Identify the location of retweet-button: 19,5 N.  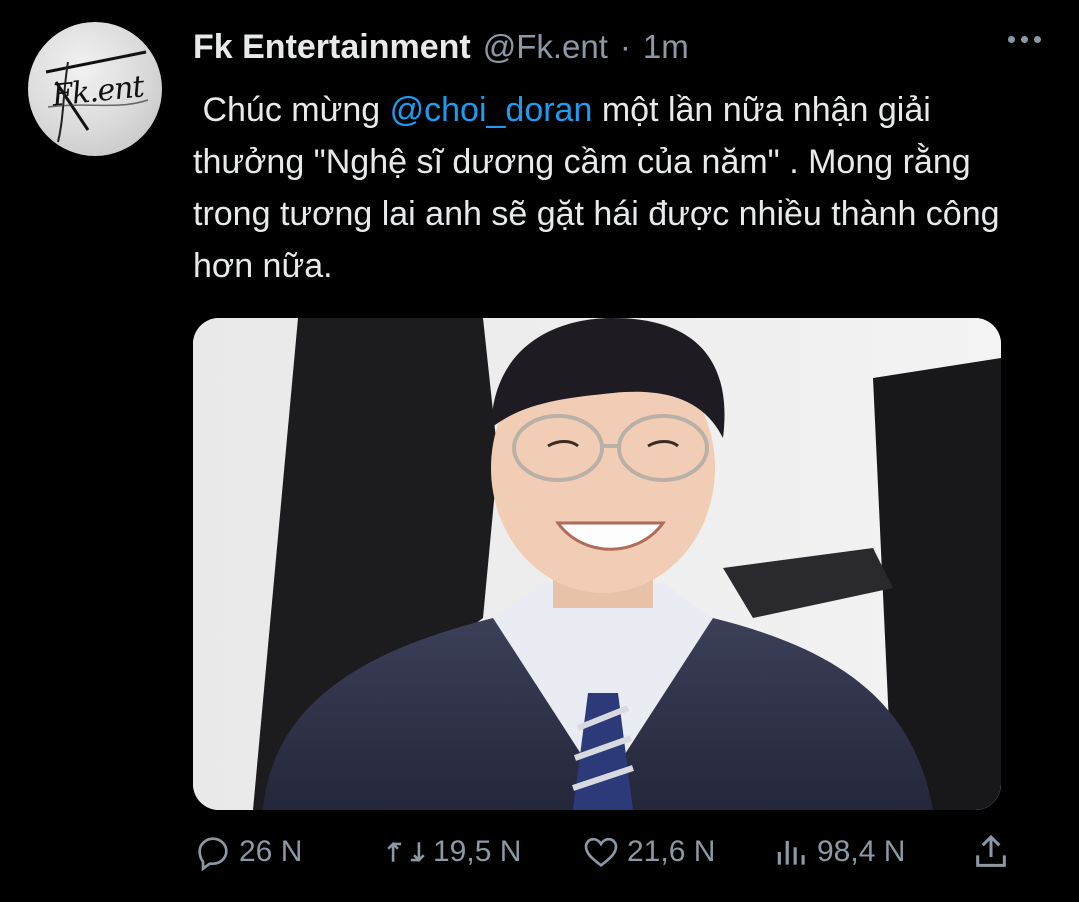
(453, 852).